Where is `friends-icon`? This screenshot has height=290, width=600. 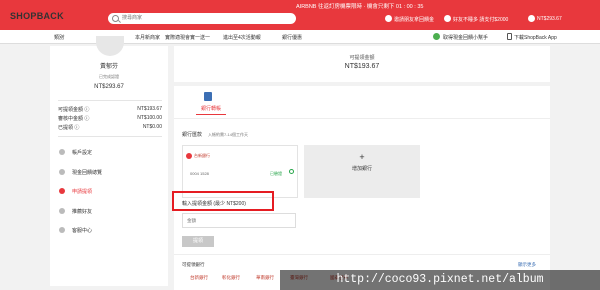
friends-icon is located at coordinates (62, 211).